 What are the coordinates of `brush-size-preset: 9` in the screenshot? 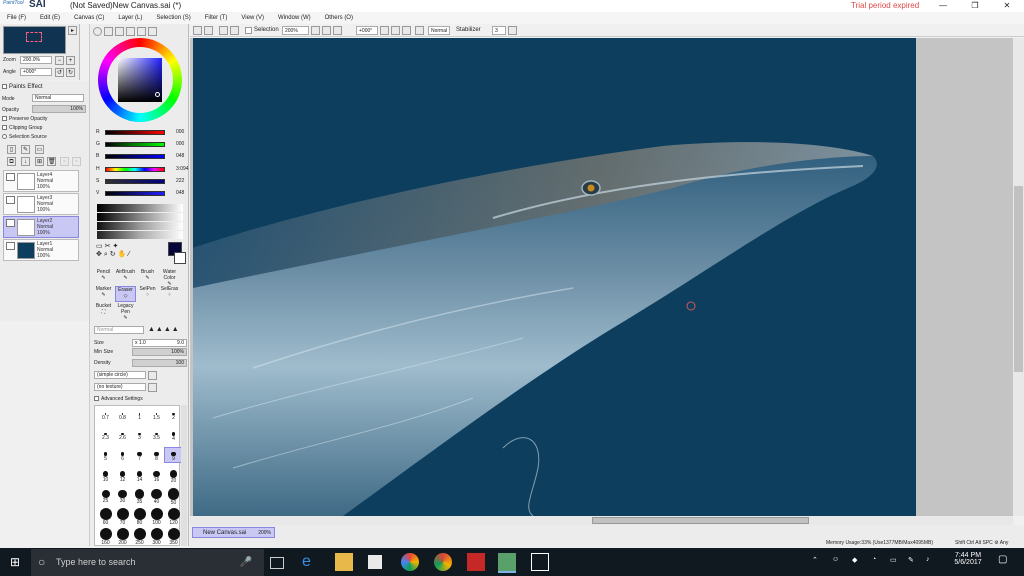 It's located at (173, 455).